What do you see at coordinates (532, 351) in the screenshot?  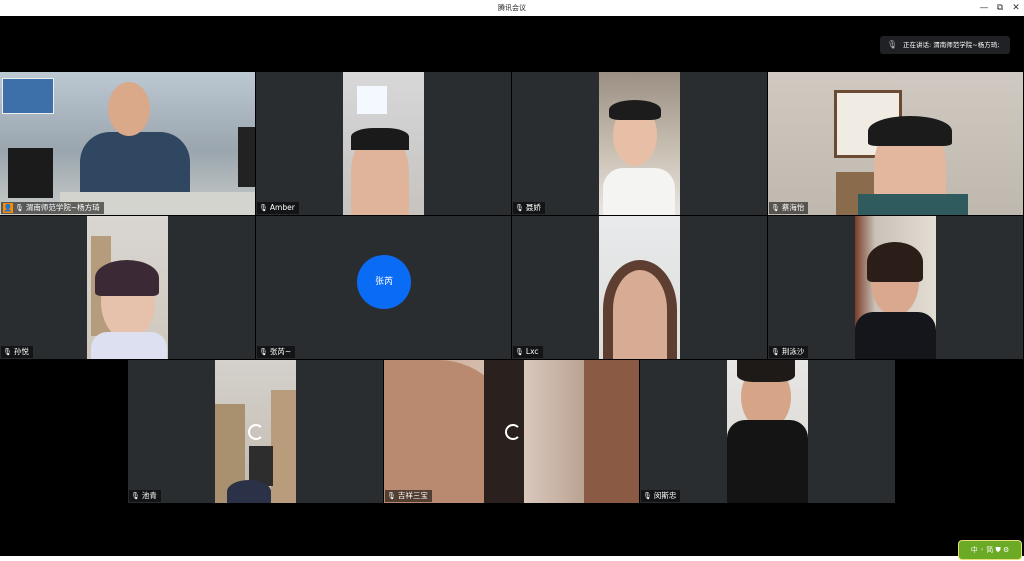 I see `participant-name: Lxc` at bounding box center [532, 351].